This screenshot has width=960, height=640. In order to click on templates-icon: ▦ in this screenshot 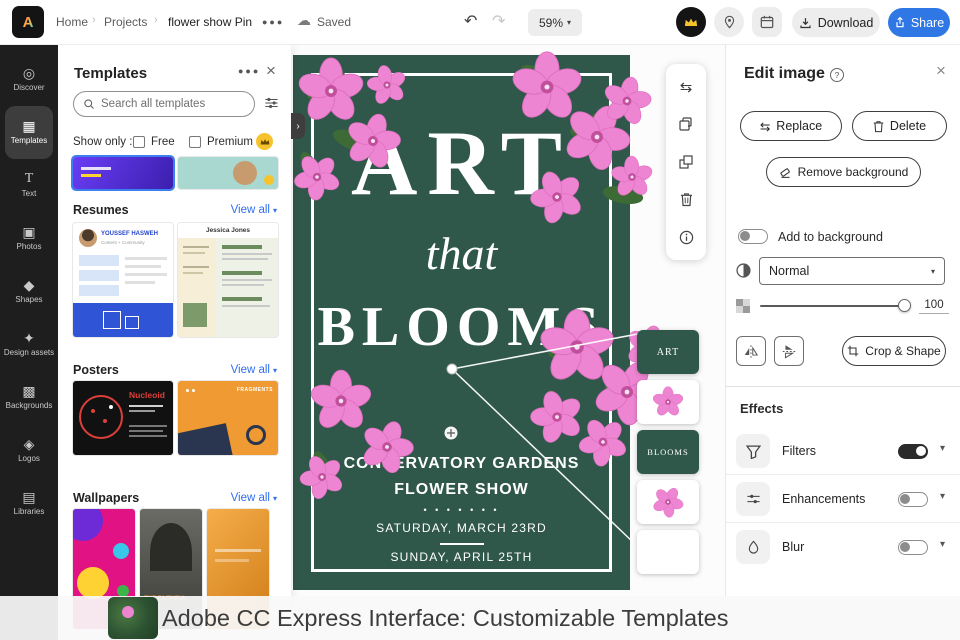, I will do `click(29, 126)`.